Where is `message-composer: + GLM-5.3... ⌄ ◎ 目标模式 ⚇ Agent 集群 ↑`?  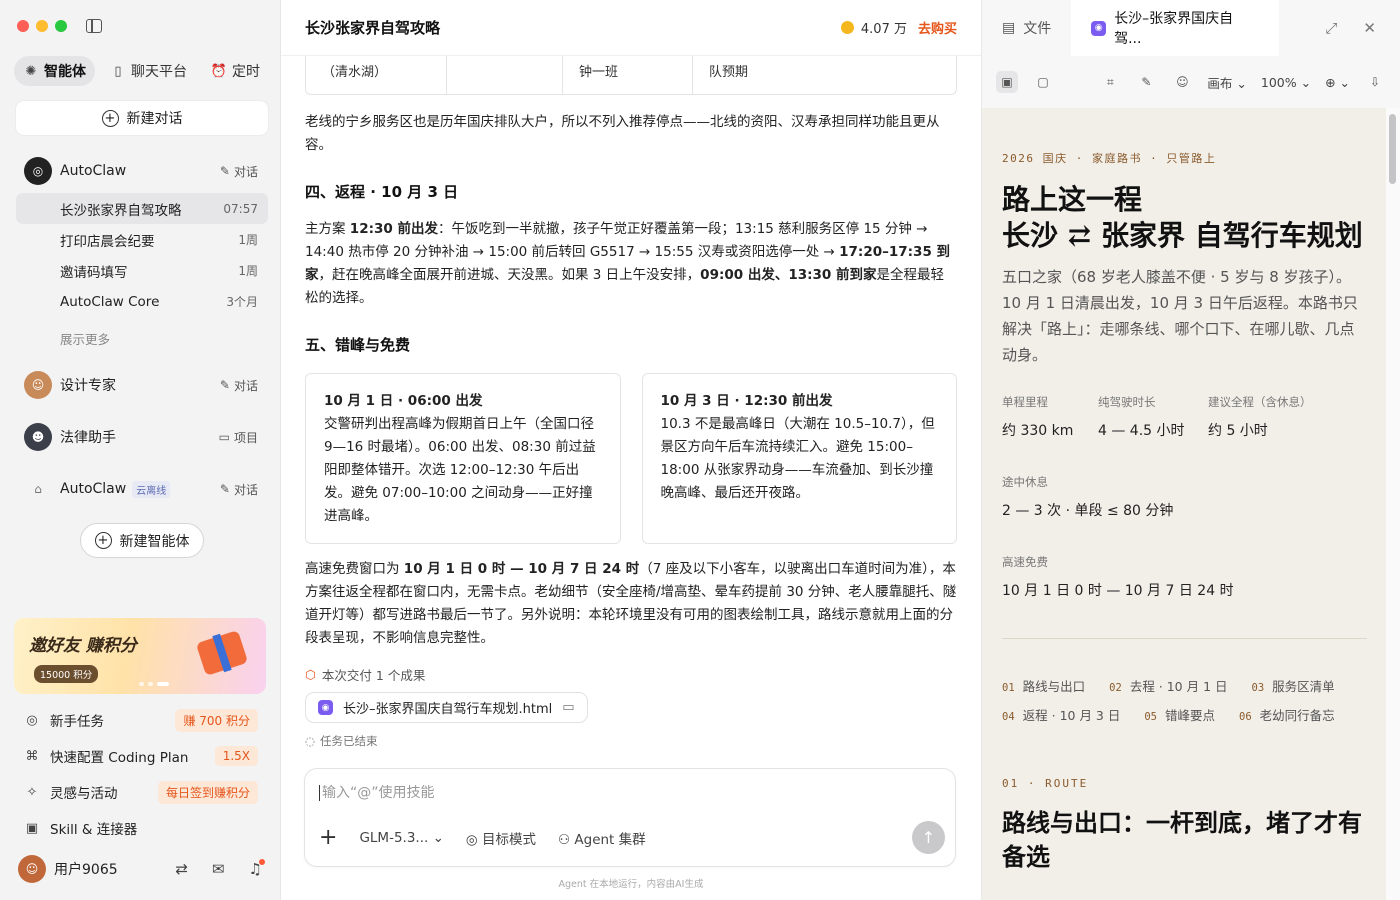
message-composer: + GLM-5.3... ⌄ ◎ 目标模式 ⚇ Agent 集群 ↑ is located at coordinates (630, 817).